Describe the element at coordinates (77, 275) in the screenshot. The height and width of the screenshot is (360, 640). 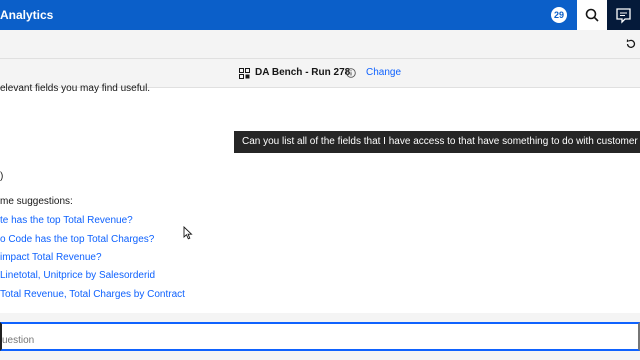
I see `suggestion-link: Linetotal, Unitprice by Salesorderid` at that location.